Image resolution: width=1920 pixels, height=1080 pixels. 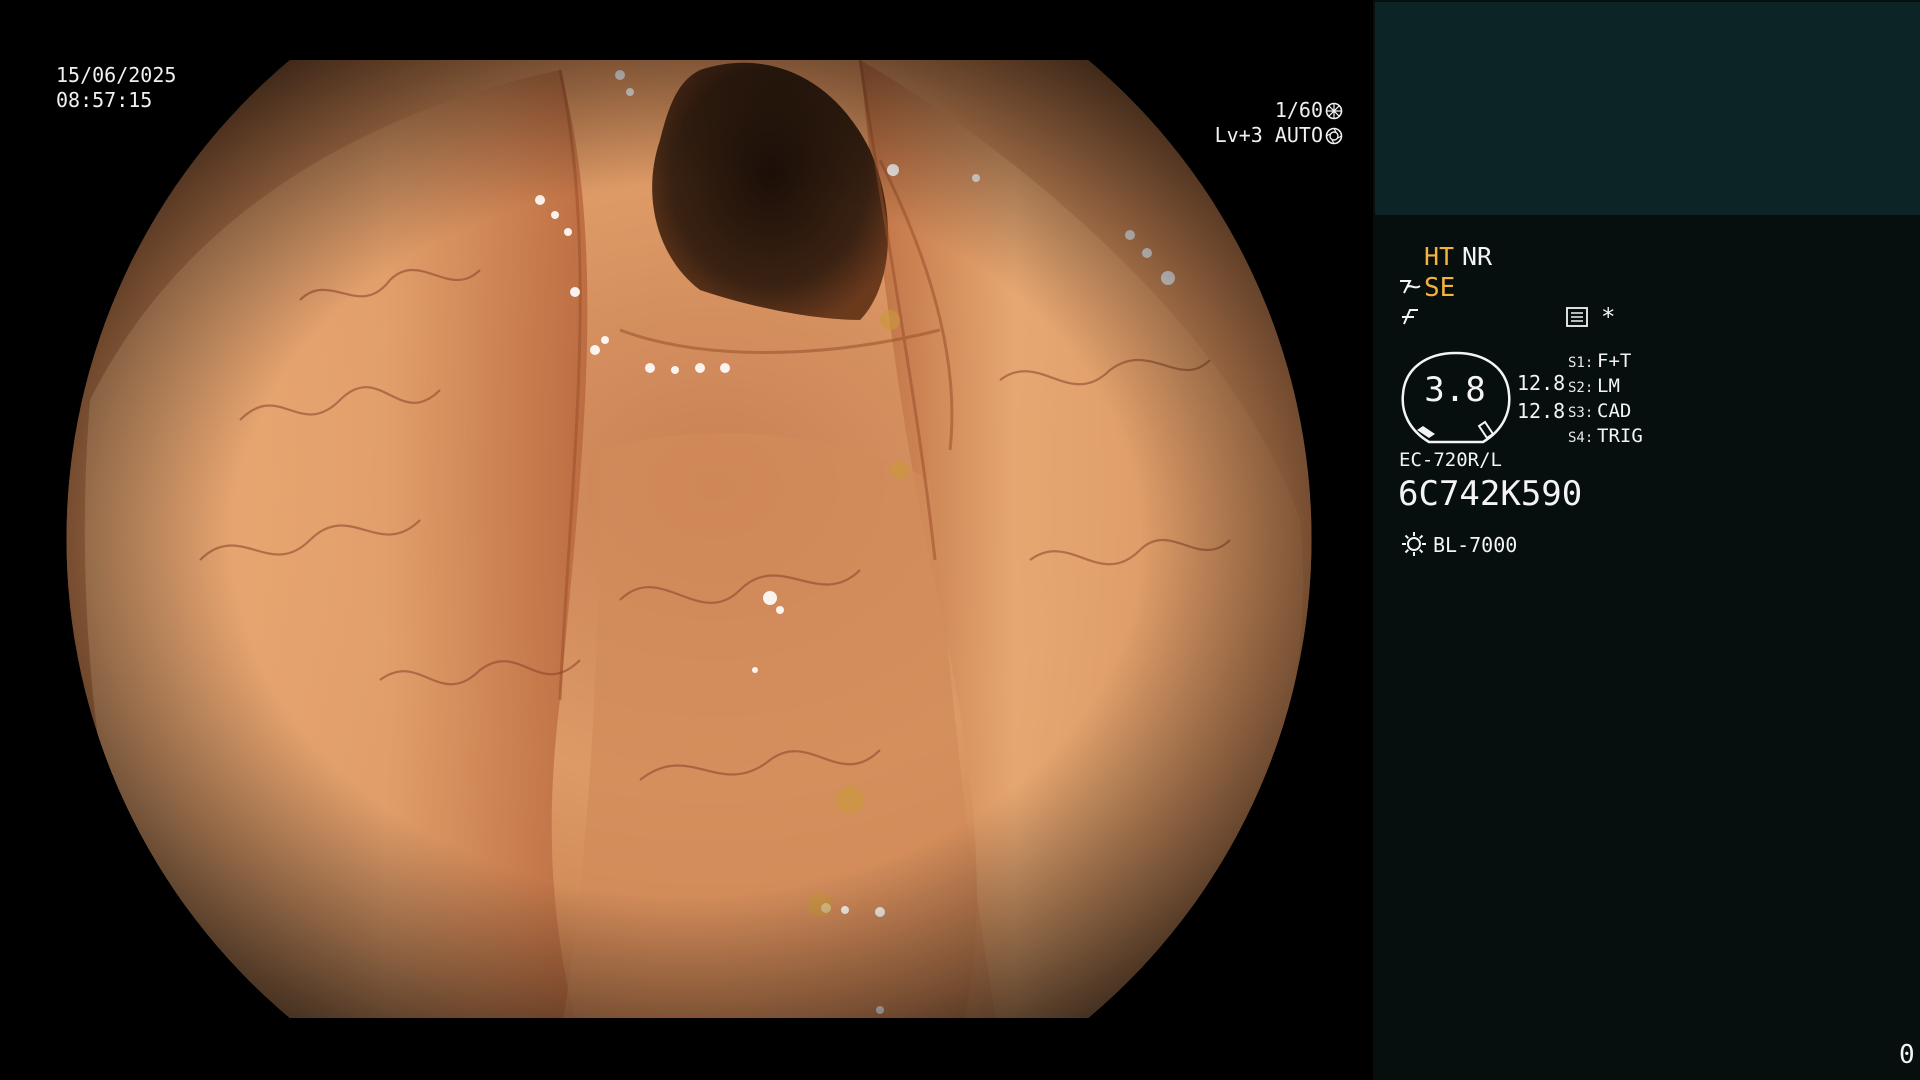 What do you see at coordinates (1907, 1055) in the screenshot?
I see `frame-counter: 0` at bounding box center [1907, 1055].